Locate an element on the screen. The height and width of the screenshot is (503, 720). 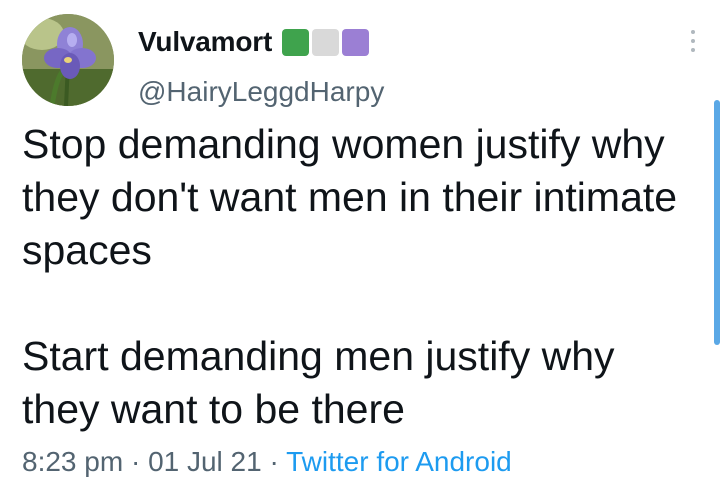
tweet-header: Vulvamort @HairyLeggdHarpy is located at coordinates (261, 64).